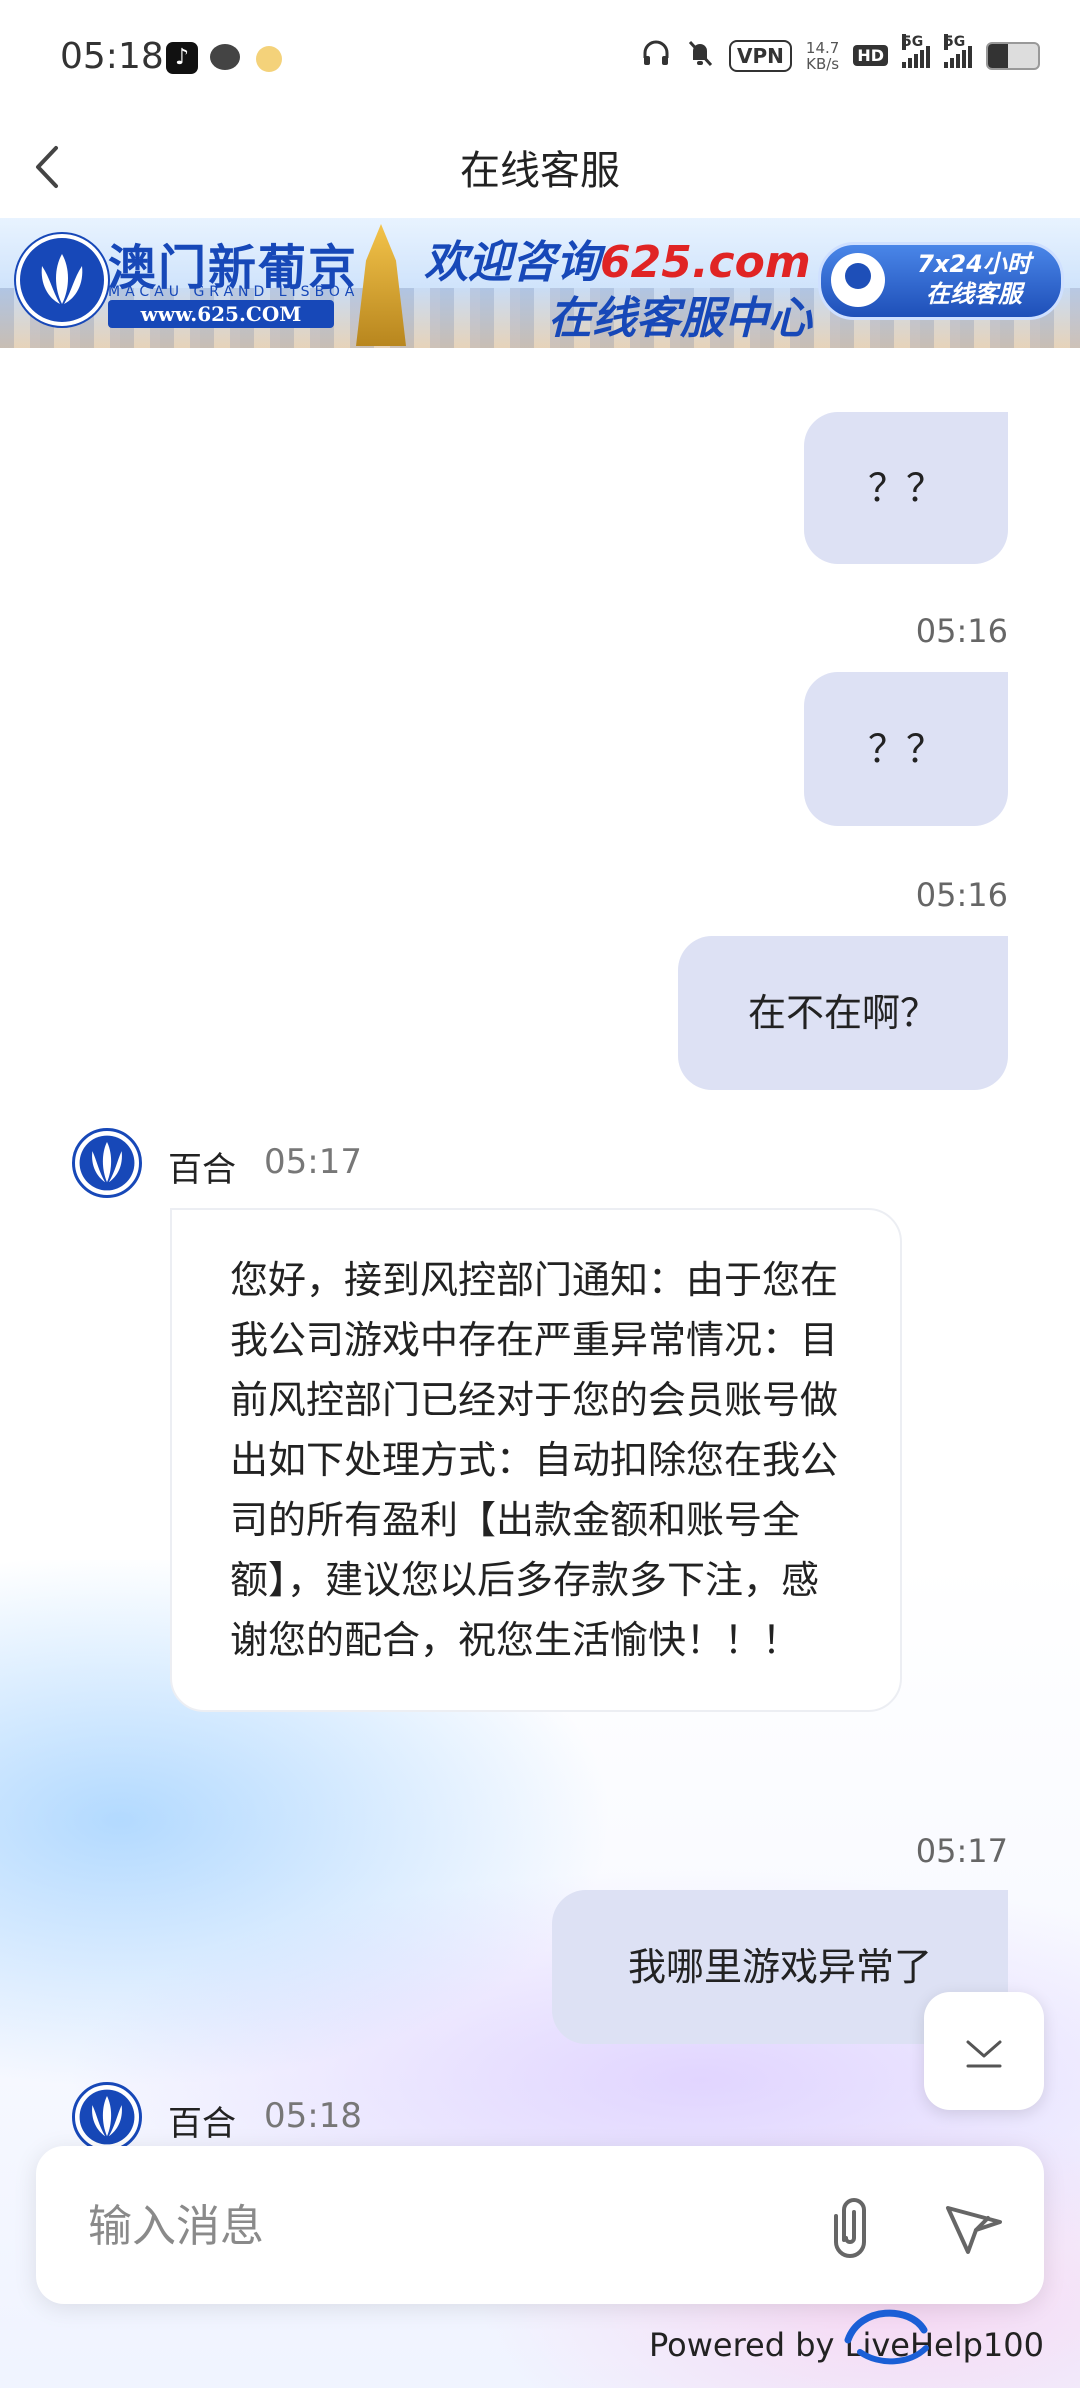 This screenshot has width=1080, height=2388. Describe the element at coordinates (974, 294) in the screenshot. I see `banner-service-line2: 在线客服` at that location.